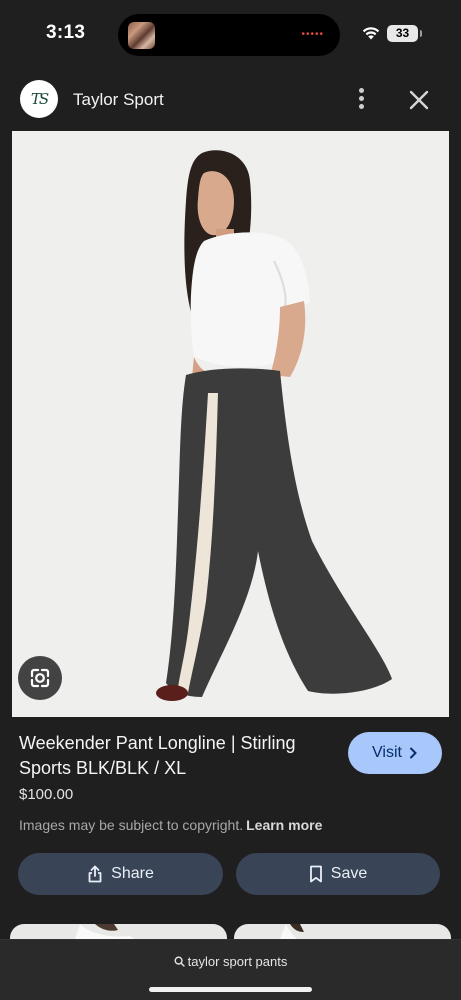 This screenshot has height=1000, width=461. I want to click on more-options-icon, so click(362, 99).